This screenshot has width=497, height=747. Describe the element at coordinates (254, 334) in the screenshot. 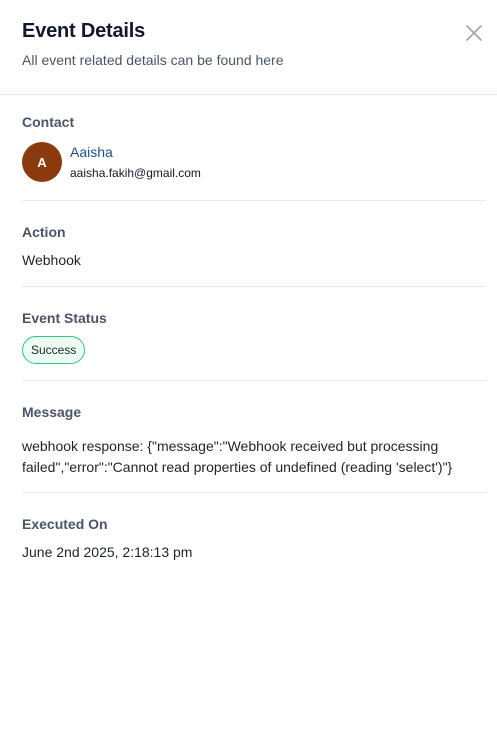

I see `event-status-section: Event Status Success` at that location.